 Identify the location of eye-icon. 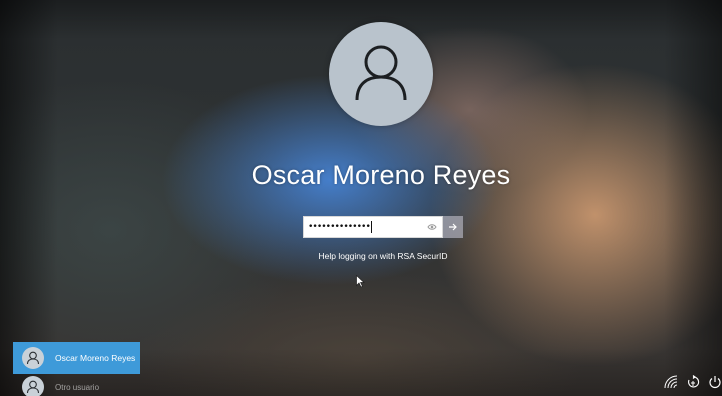
(432, 227).